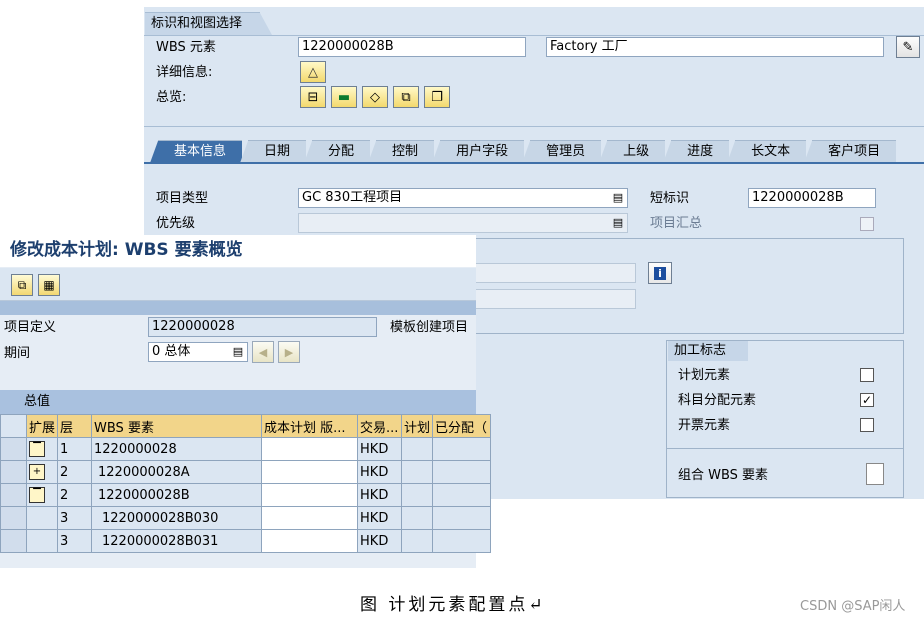 Image resolution: width=924 pixels, height=621 pixels. Describe the element at coordinates (632, 151) in the screenshot. I see `tab-superior: 上级` at that location.